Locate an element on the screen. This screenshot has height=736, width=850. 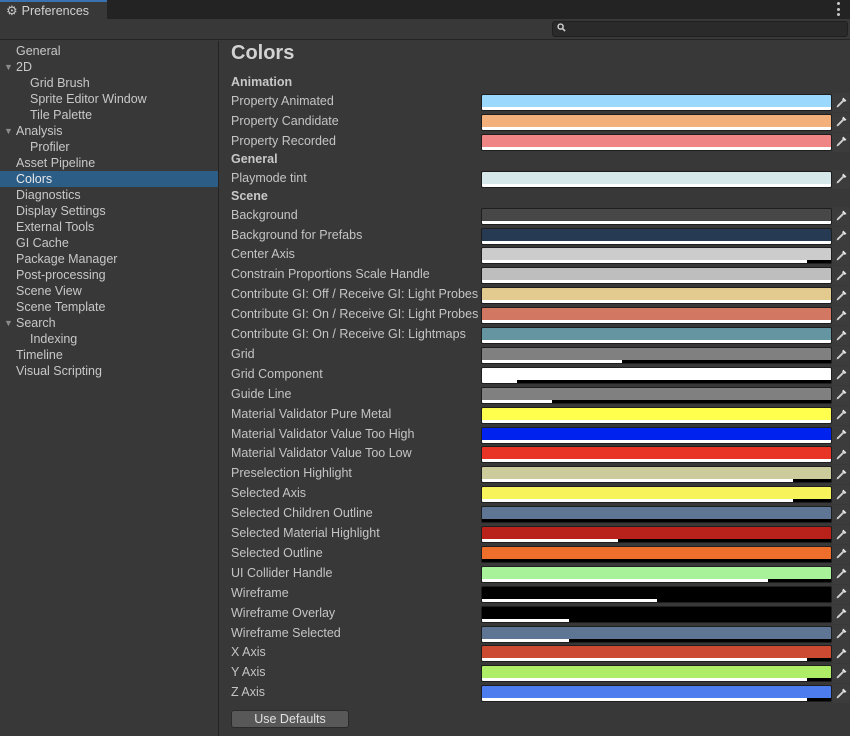
sidebar-item-sprite-editor-window: Sprite Editor Window is located at coordinates (109, 99).